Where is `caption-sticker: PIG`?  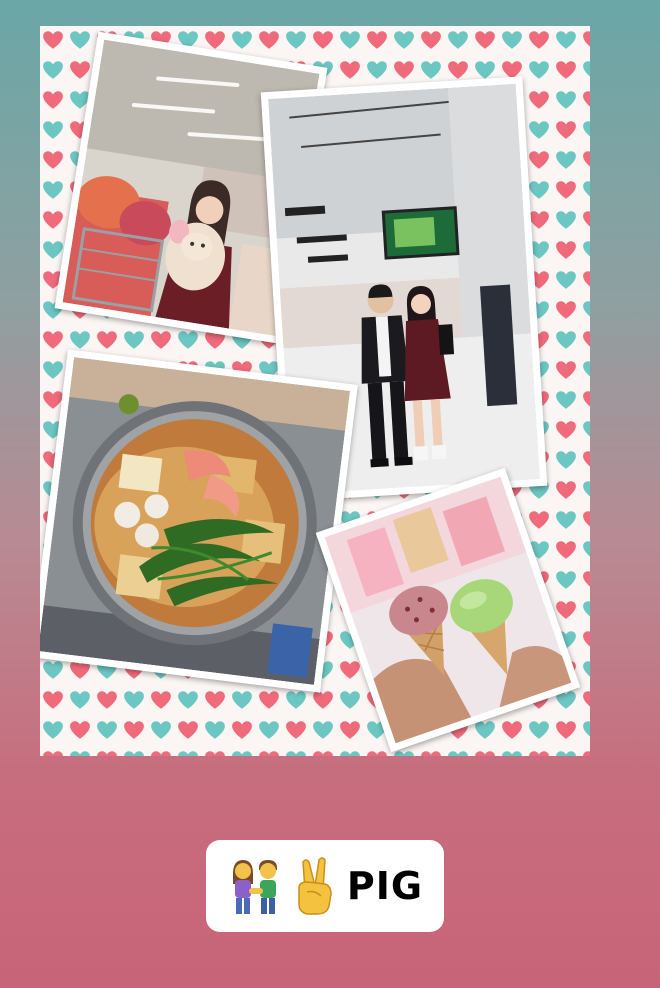
caption-sticker: PIG is located at coordinates (325, 886).